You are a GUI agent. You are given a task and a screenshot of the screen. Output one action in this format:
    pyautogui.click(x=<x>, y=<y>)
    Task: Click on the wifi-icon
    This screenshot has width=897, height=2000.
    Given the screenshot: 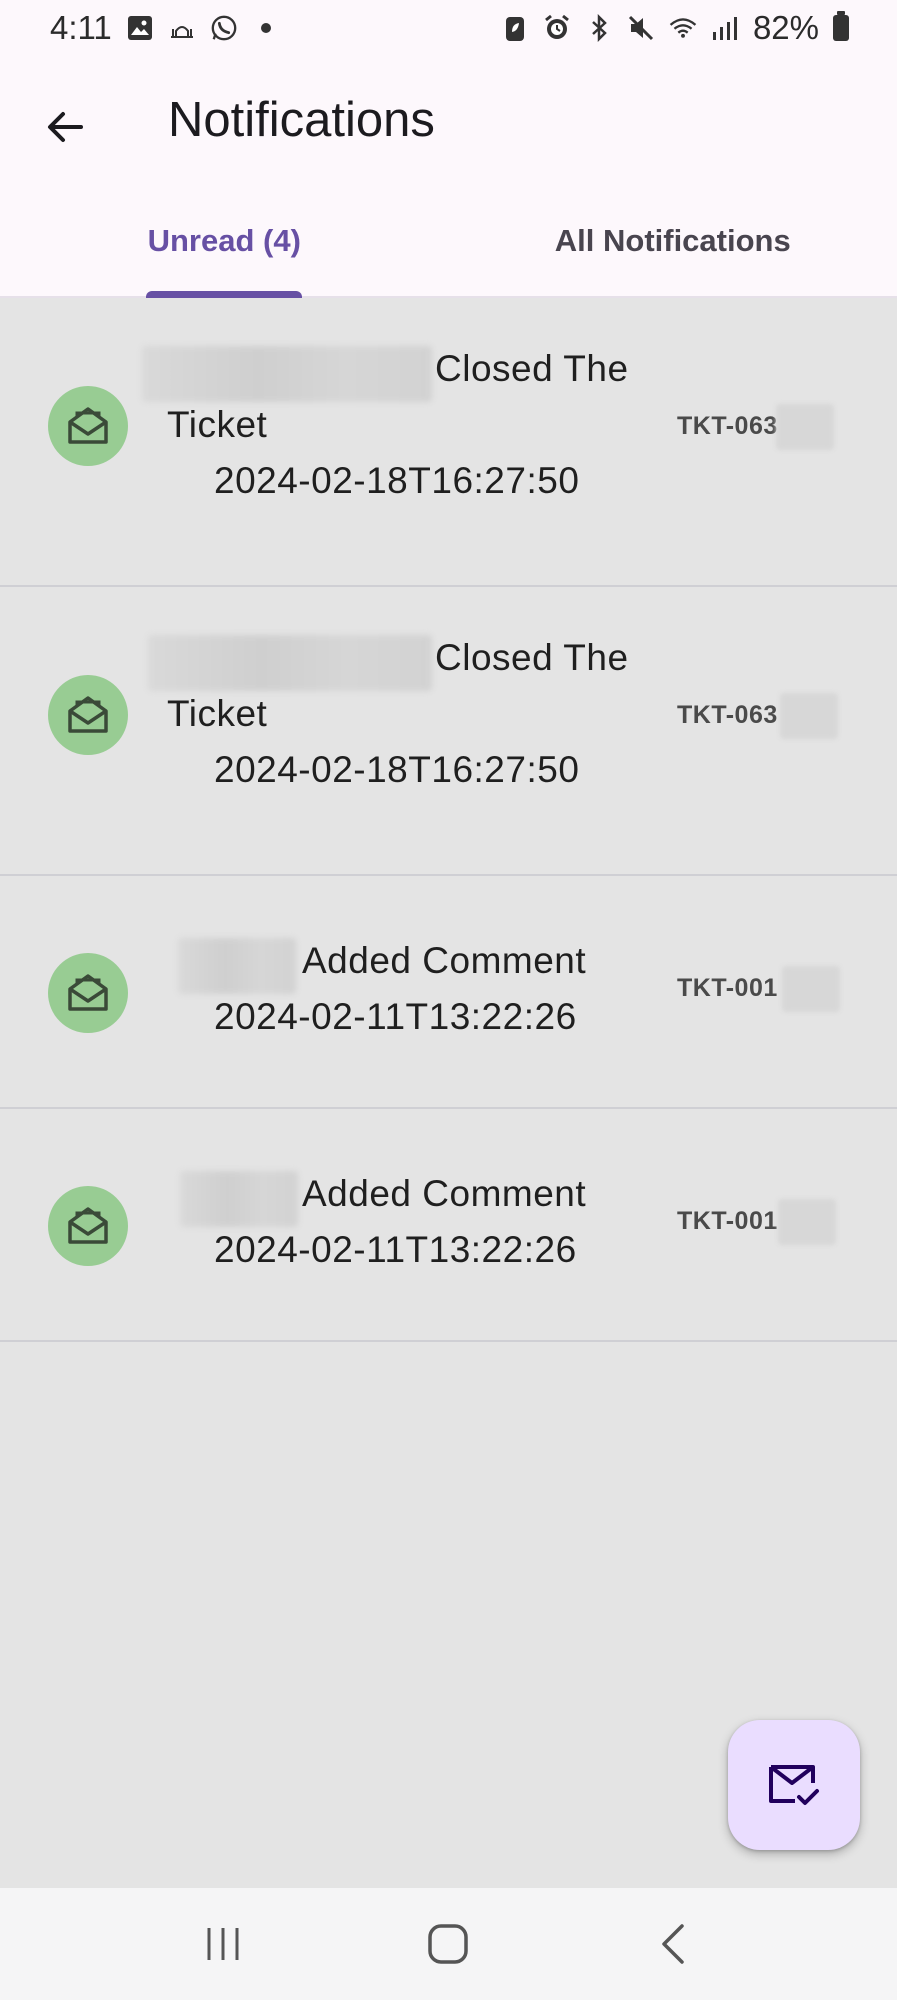 What is the action you would take?
    pyautogui.click(x=683, y=28)
    